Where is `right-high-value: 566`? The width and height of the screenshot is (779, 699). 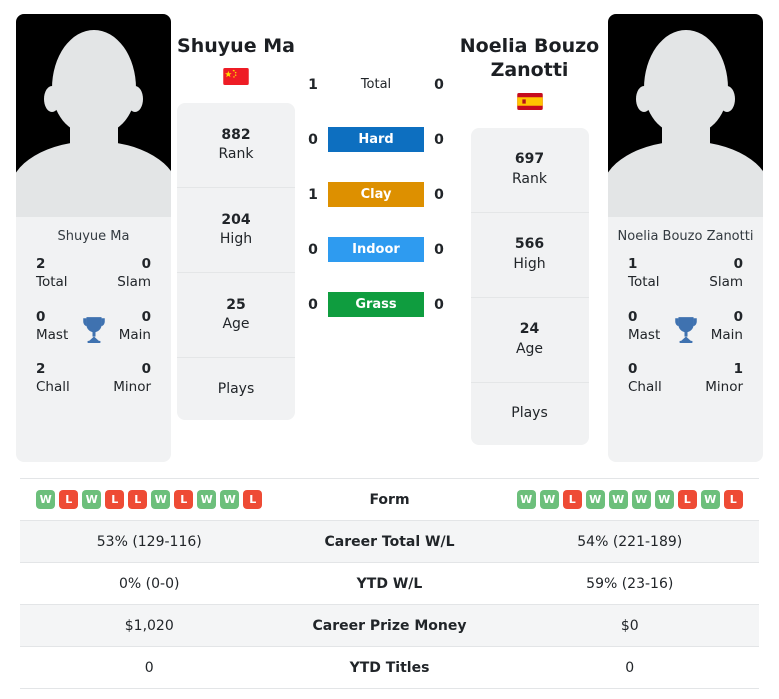
right-high-value: 566 is located at coordinates (529, 244).